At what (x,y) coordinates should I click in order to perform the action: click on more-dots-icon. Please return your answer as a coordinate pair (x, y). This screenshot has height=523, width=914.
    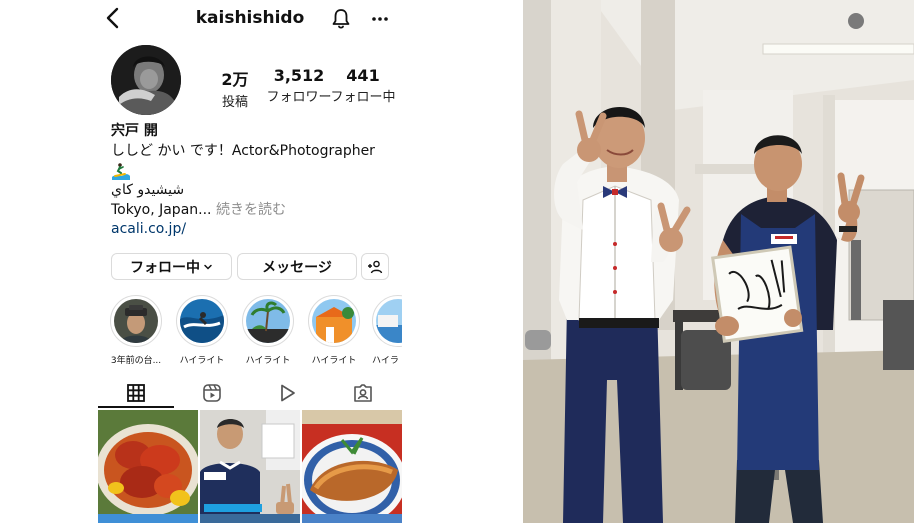
    Looking at the image, I should click on (380, 19).